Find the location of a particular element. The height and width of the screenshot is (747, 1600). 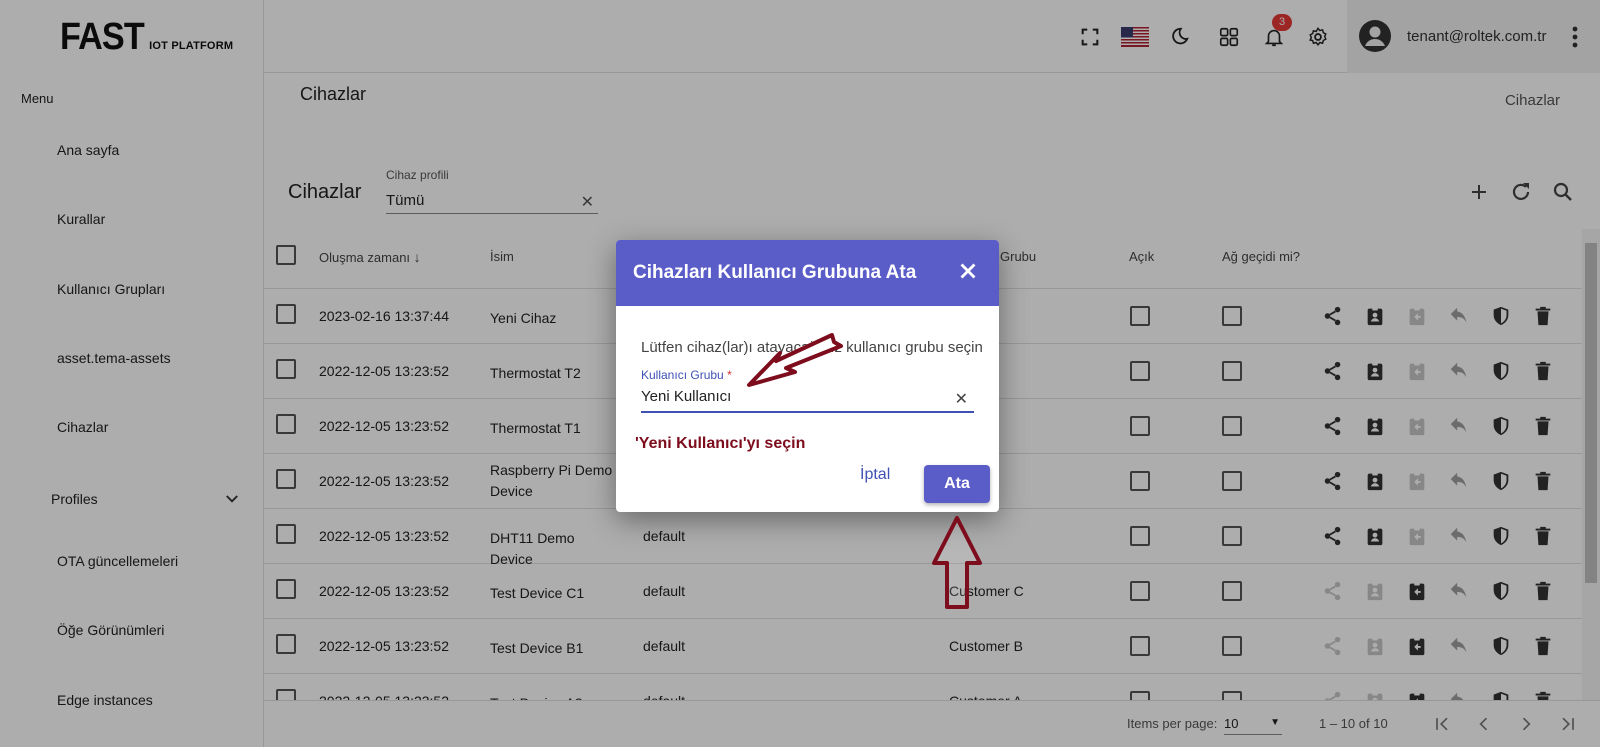

close-icon is located at coordinates (968, 271).